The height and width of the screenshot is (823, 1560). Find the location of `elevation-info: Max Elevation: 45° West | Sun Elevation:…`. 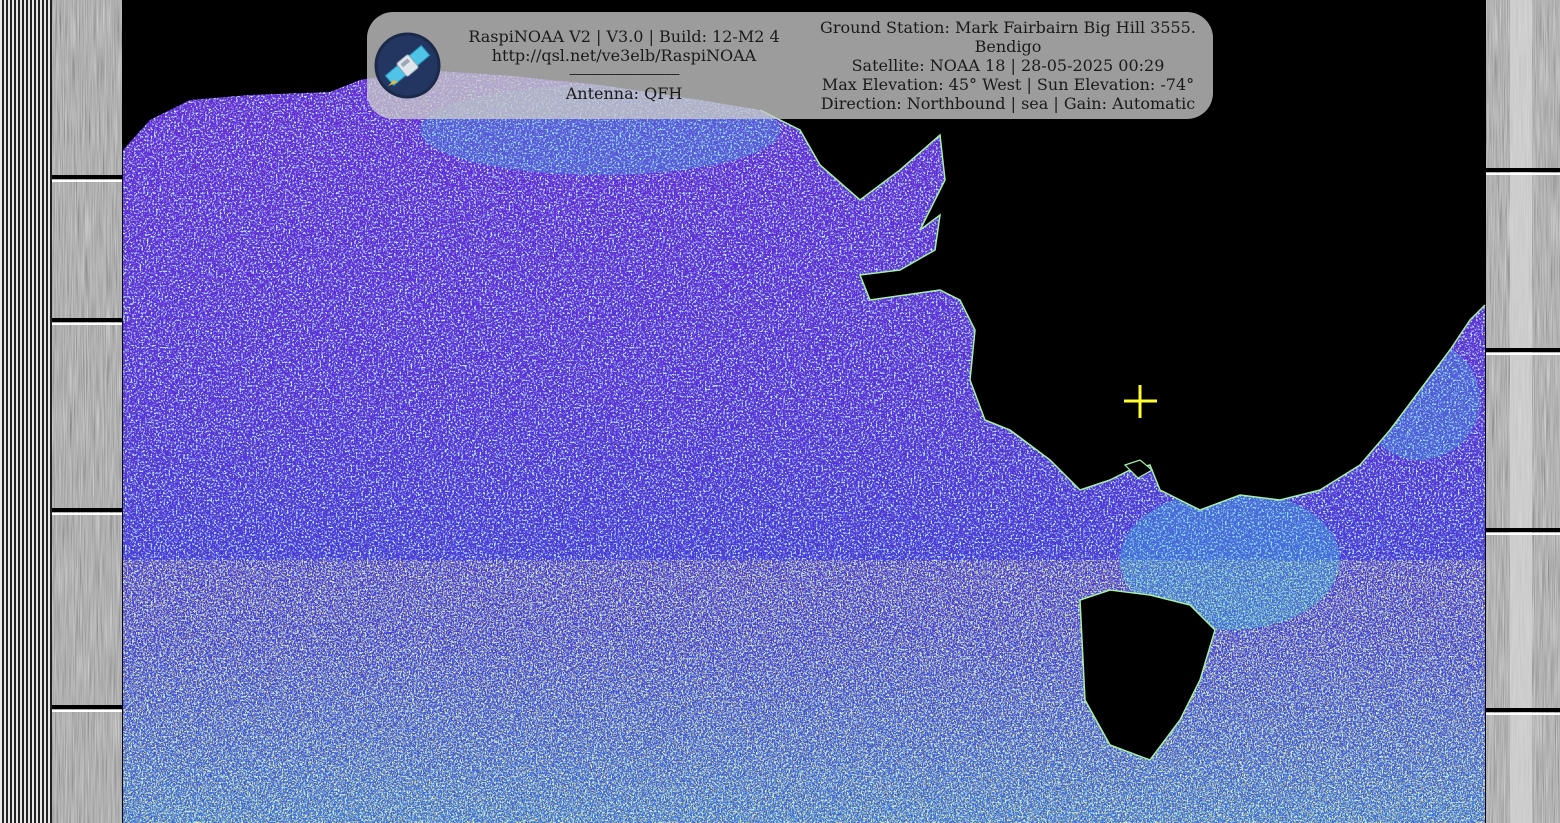

elevation-info: Max Elevation: 45° West | Sun Elevation:… is located at coordinates (1008, 84).